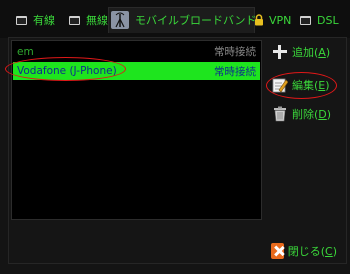 The width and height of the screenshot is (350, 274). What do you see at coordinates (304, 19) in the screenshot?
I see `dsl-icon` at bounding box center [304, 19].